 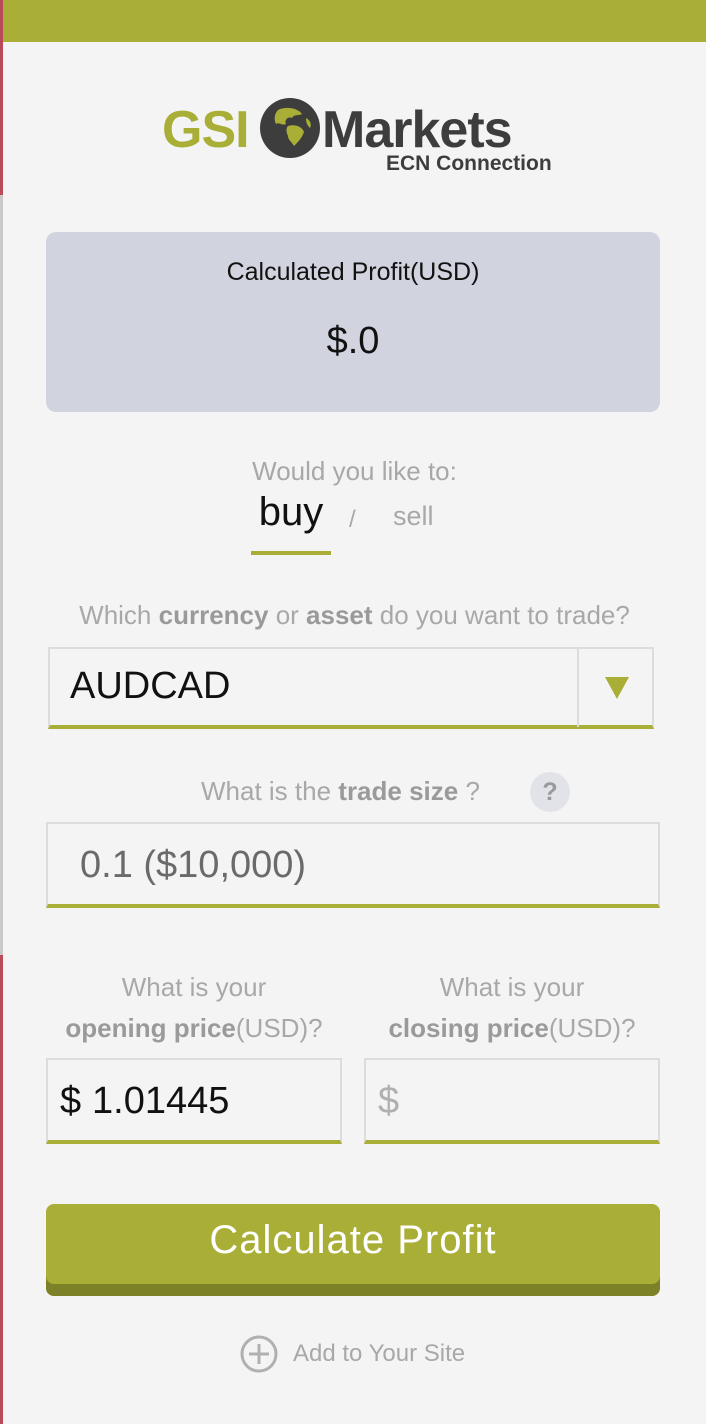 I want to click on trade-size-input: 0.1 ($10,000), so click(x=353, y=865).